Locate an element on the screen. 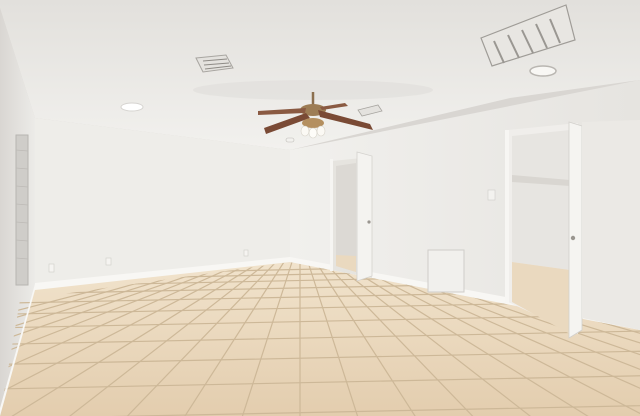 This screenshot has height=416, width=640. recessed-light-left is located at coordinates (132, 107).